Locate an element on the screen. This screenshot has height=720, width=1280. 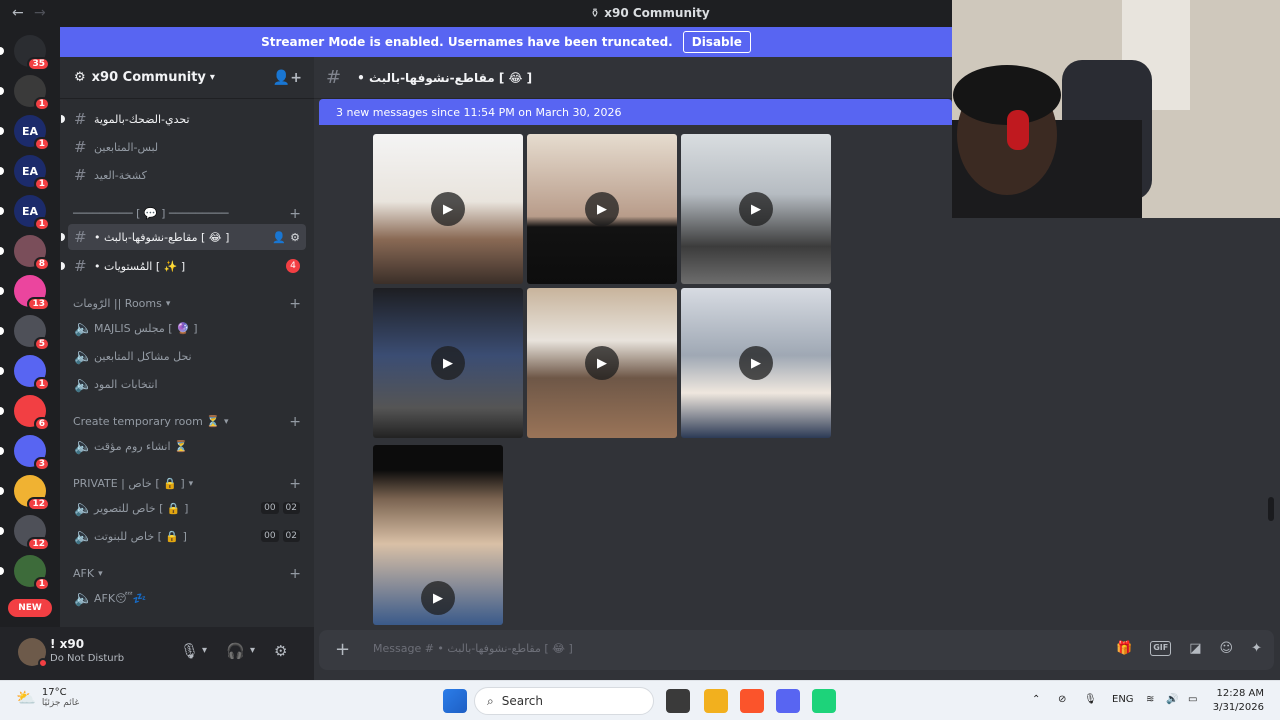
server-mention-badge: 8 is located at coordinates (41, 264).